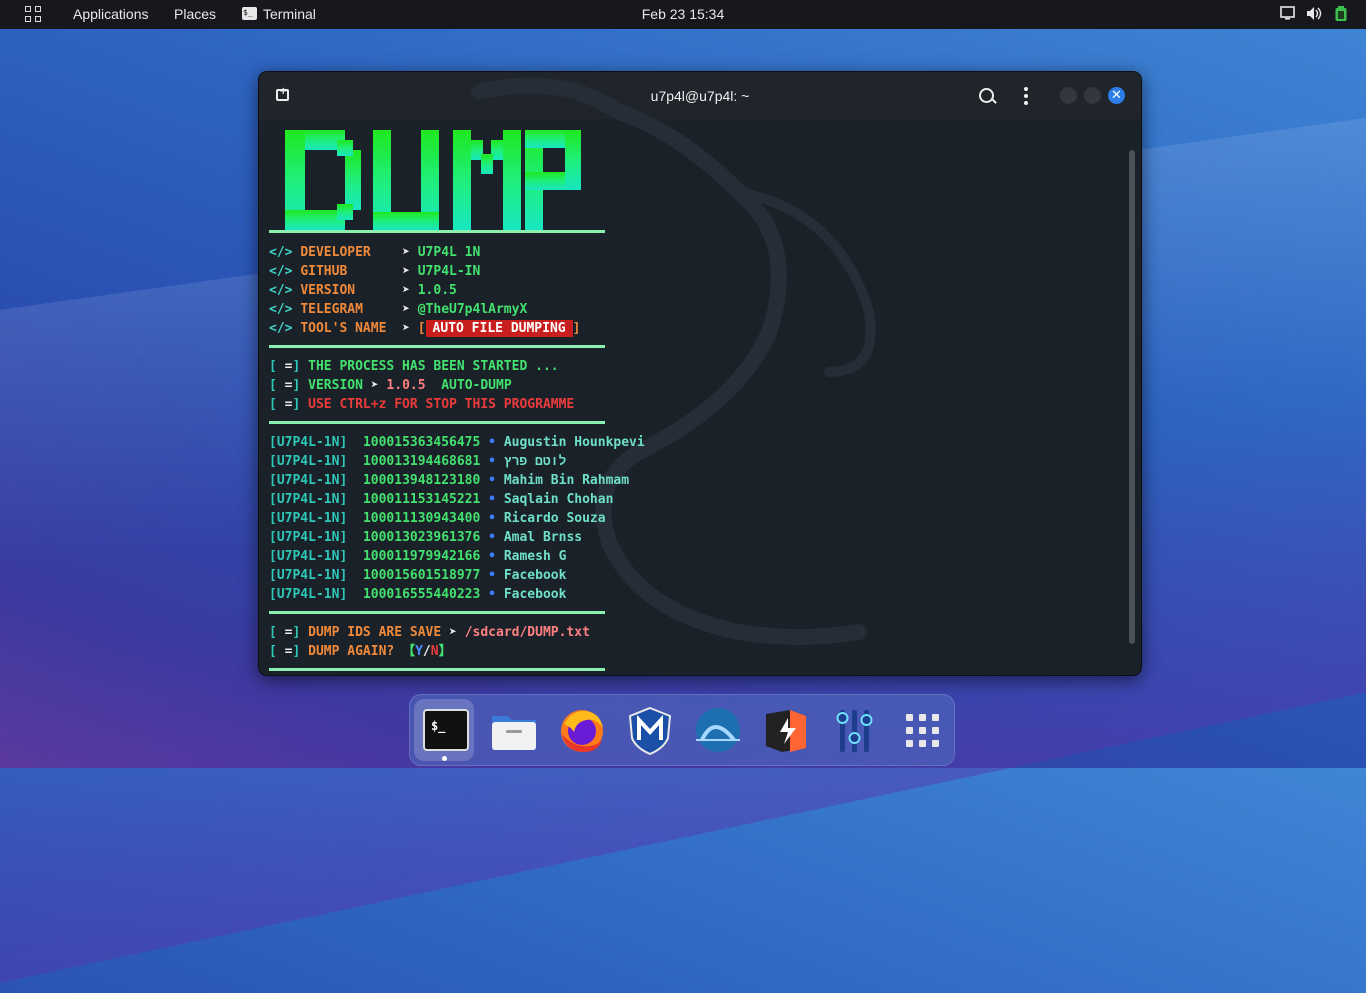 The image size is (1366, 993). What do you see at coordinates (1314, 15) in the screenshot?
I see `volume-icon` at bounding box center [1314, 15].